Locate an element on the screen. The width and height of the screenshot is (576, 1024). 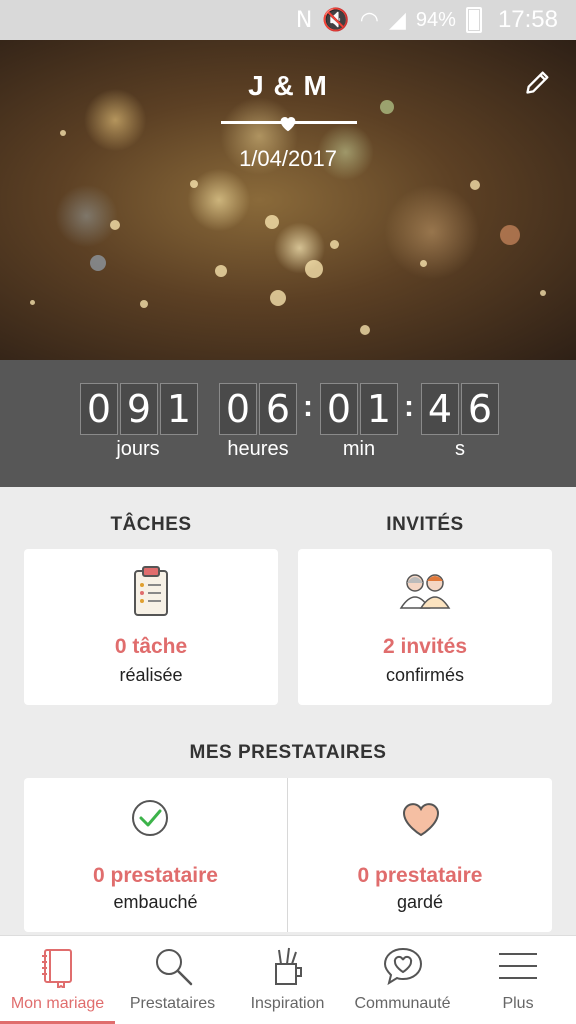
wedding-date: 1/04/2017 is located at coordinates (288, 158).